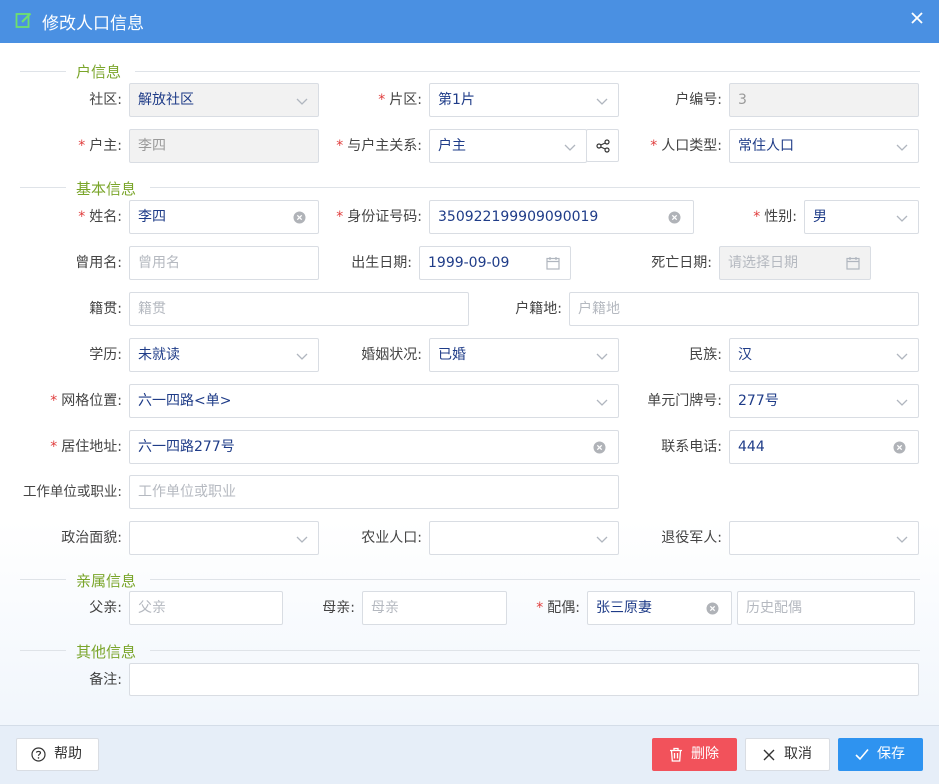 Image resolution: width=939 pixels, height=784 pixels. What do you see at coordinates (299, 309) in the screenshot?
I see `native-place-input: 籍贯` at bounding box center [299, 309].